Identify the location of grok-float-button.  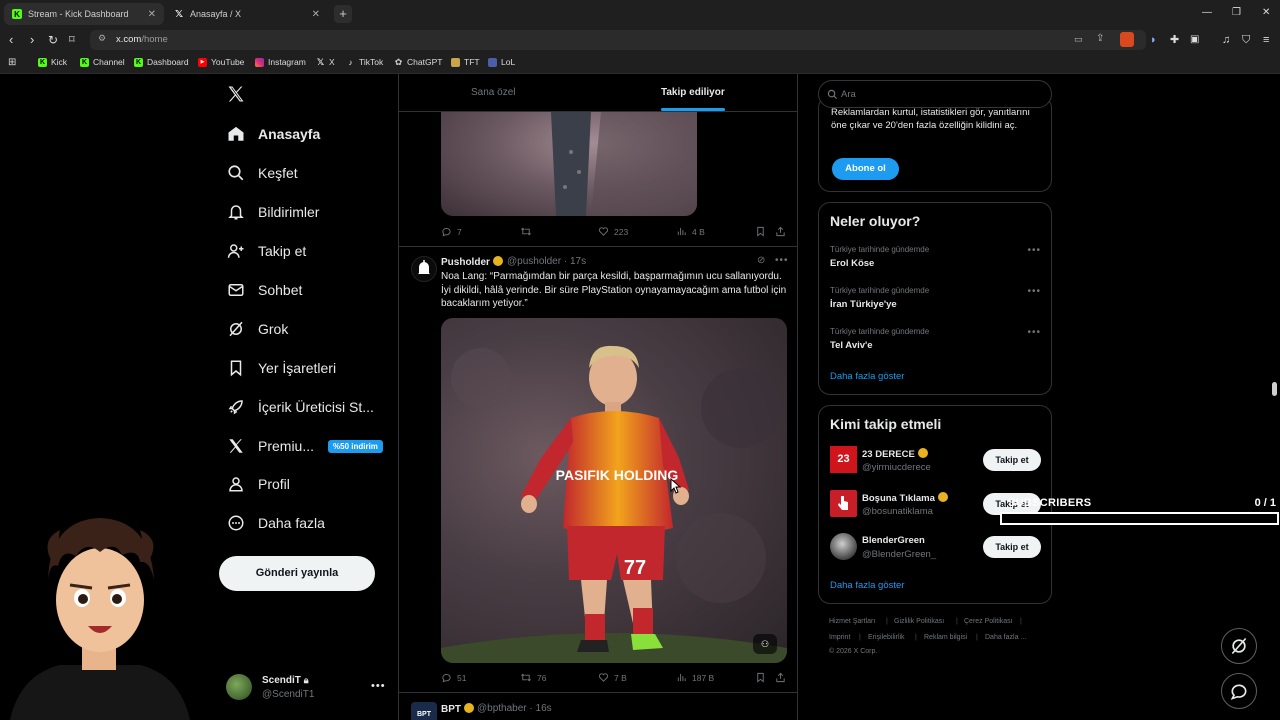
(1239, 646).